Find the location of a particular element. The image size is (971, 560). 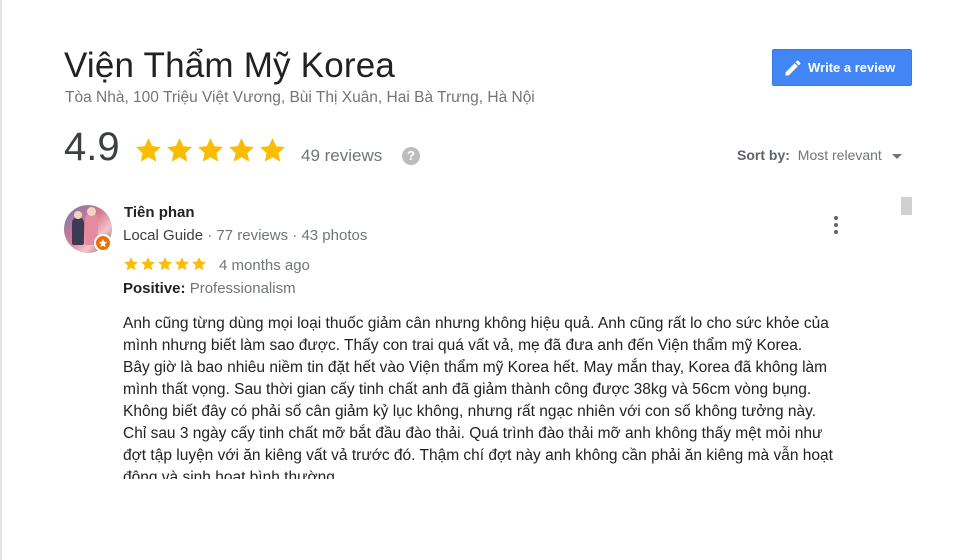

review-text-line: động và sinh hoạt bình thường. is located at coordinates (231, 474).